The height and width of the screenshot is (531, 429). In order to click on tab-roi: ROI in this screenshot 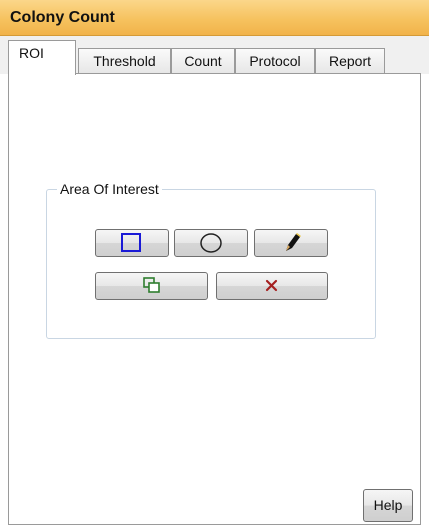, I will do `click(42, 57)`.